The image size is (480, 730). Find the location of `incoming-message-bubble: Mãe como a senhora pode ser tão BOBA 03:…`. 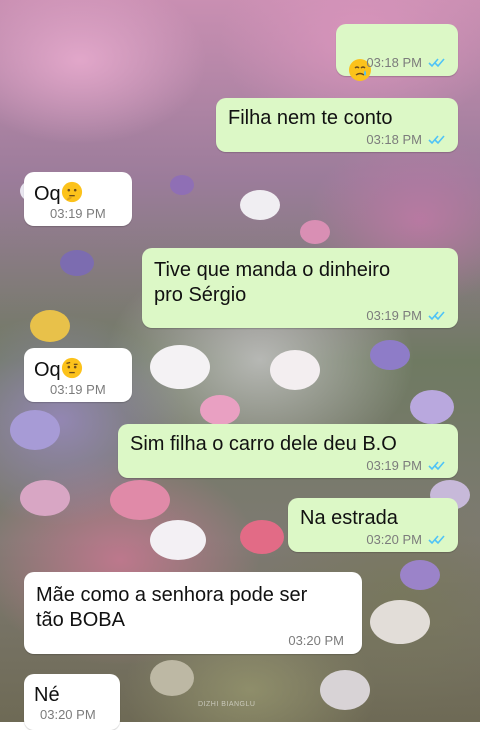

incoming-message-bubble: Mãe como a senhora pode ser tão BOBA 03:… is located at coordinates (193, 613).